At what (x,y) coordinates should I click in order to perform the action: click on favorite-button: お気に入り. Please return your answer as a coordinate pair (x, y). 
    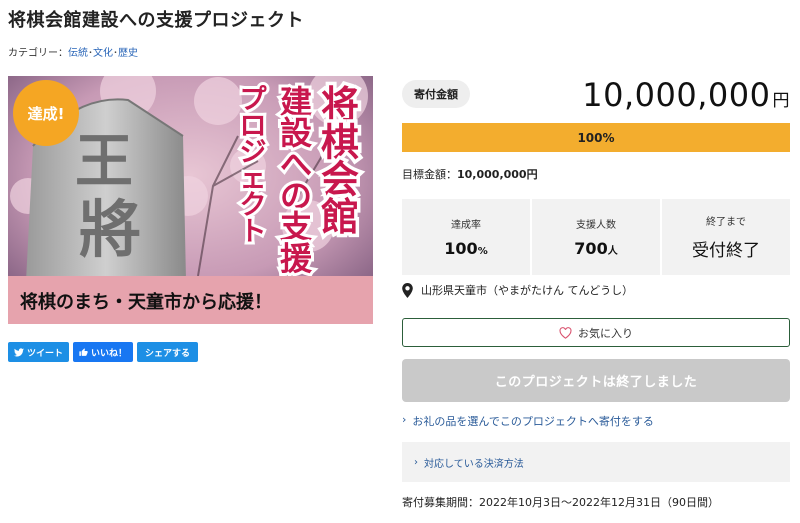
    Looking at the image, I should click on (596, 332).